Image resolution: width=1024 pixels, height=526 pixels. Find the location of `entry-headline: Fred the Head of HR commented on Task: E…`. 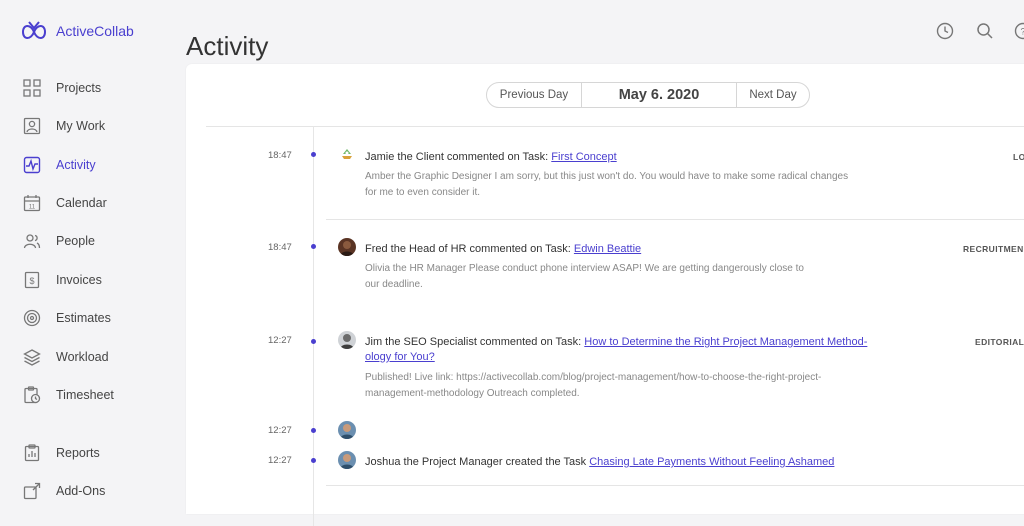

entry-headline: Fred the Head of HR commented on Task: E… is located at coordinates (503, 249).